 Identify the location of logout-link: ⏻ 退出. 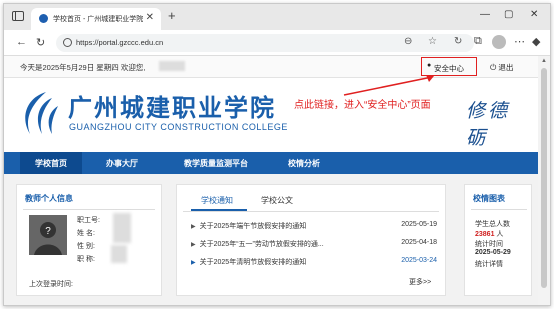
(501, 67).